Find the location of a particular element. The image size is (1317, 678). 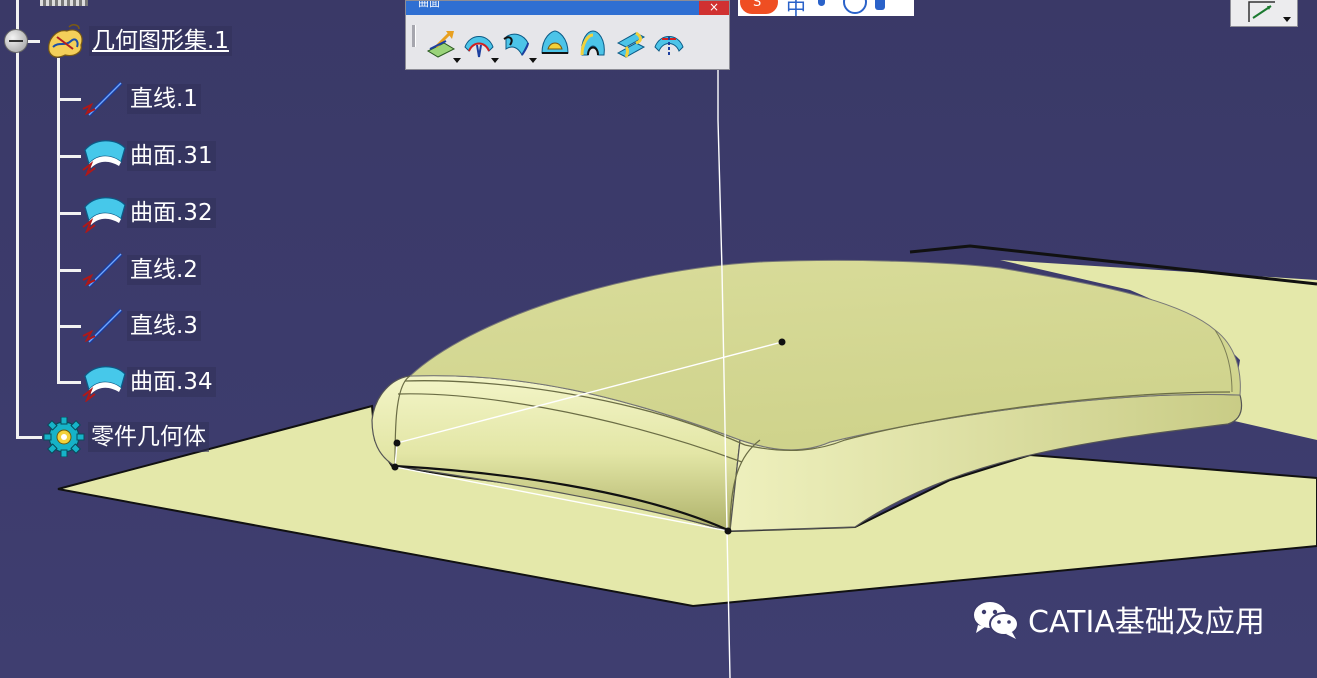

ime-mode-toggle: 中 is located at coordinates (796, 8).